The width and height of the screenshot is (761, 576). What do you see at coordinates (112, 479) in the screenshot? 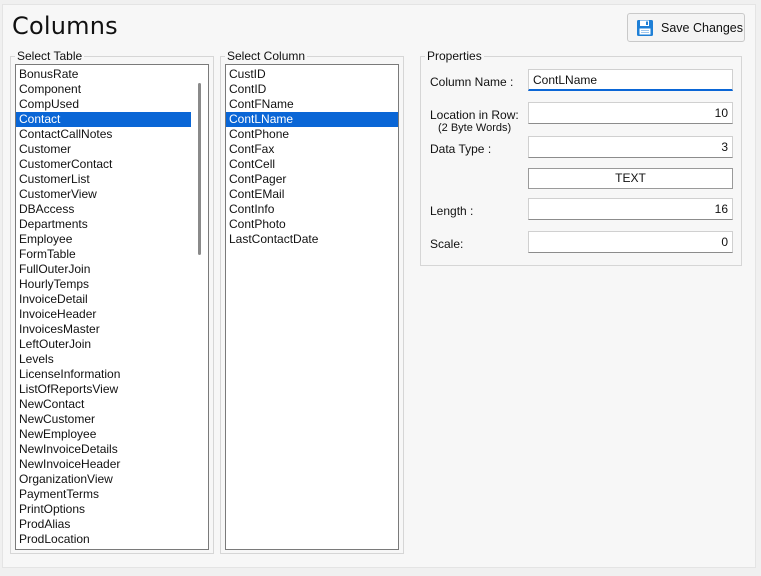
I see `table-list-item: OrganizationView` at bounding box center [112, 479].